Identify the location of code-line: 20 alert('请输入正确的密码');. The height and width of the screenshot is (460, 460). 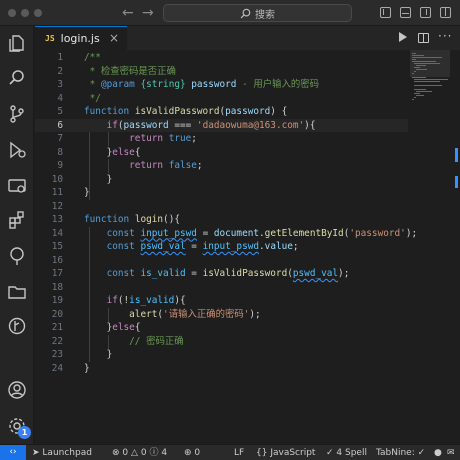
(156, 314).